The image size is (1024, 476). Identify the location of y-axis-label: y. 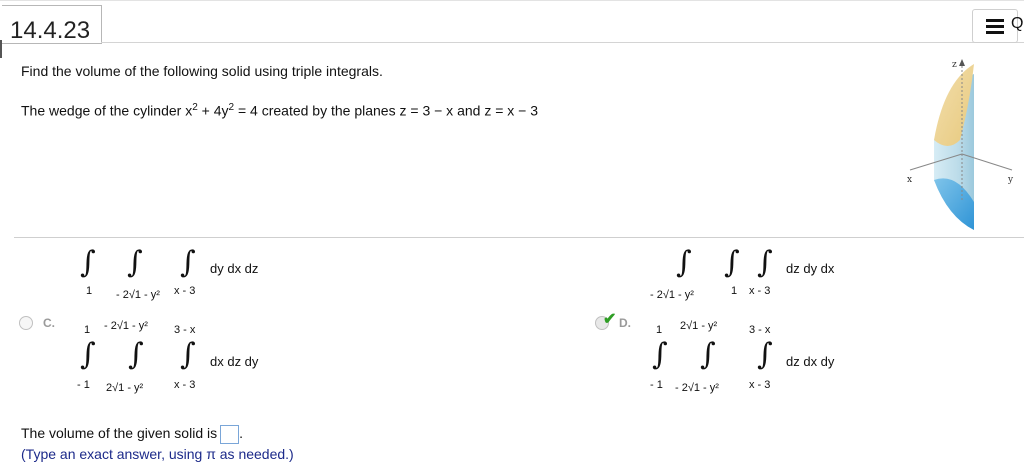
(1010, 180).